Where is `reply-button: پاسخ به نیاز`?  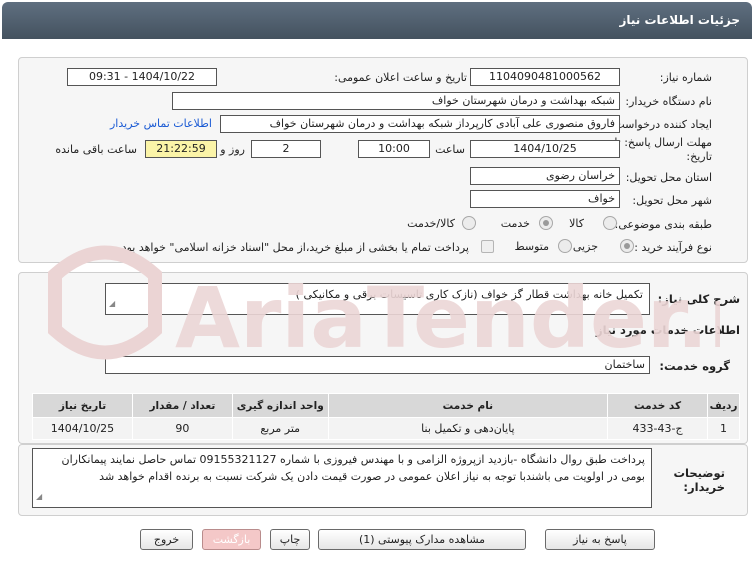
reply-button: پاسخ به نیاز is located at coordinates (600, 539).